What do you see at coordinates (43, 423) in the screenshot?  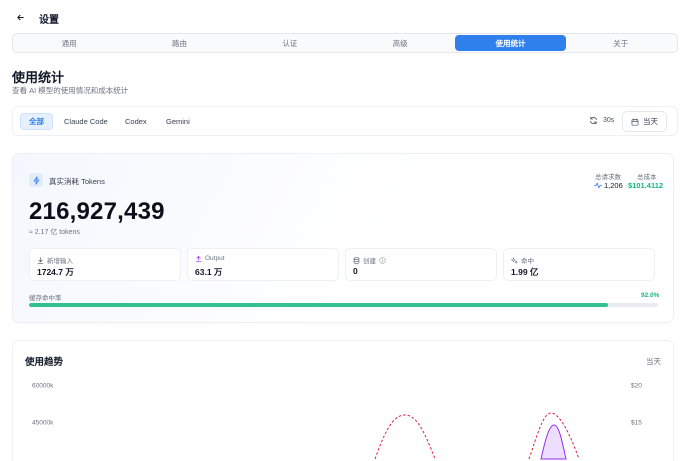 I see `y-left-tick: 45000k` at bounding box center [43, 423].